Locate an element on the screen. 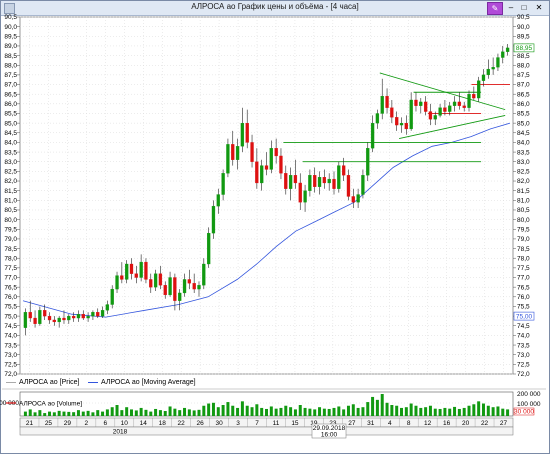 The width and height of the screenshot is (550, 454). price-tick-right: 72,5 is located at coordinates (523, 365).